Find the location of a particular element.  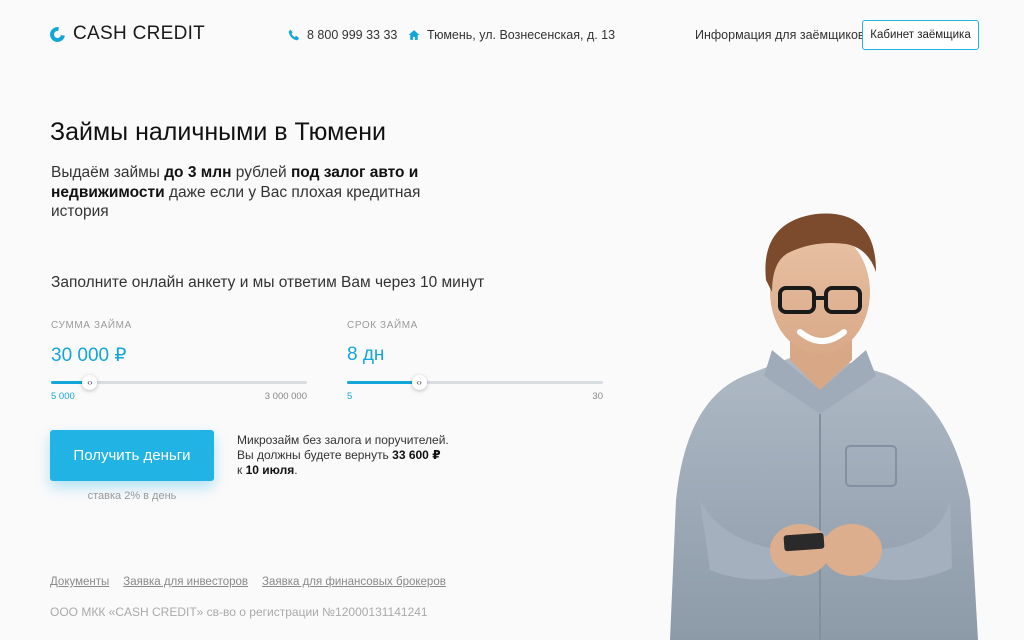

phone-icon is located at coordinates (293, 35).